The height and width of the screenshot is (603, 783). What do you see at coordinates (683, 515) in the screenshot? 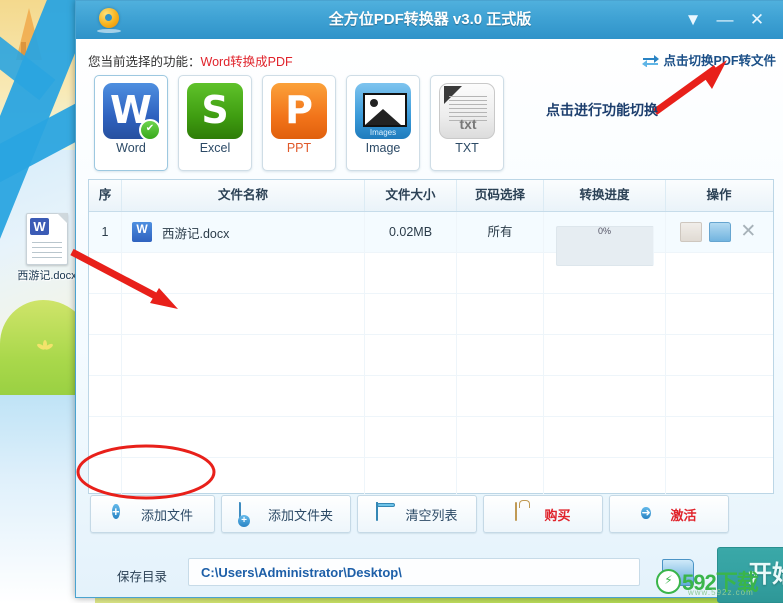
I see `activate-label: 激活` at bounding box center [683, 515].